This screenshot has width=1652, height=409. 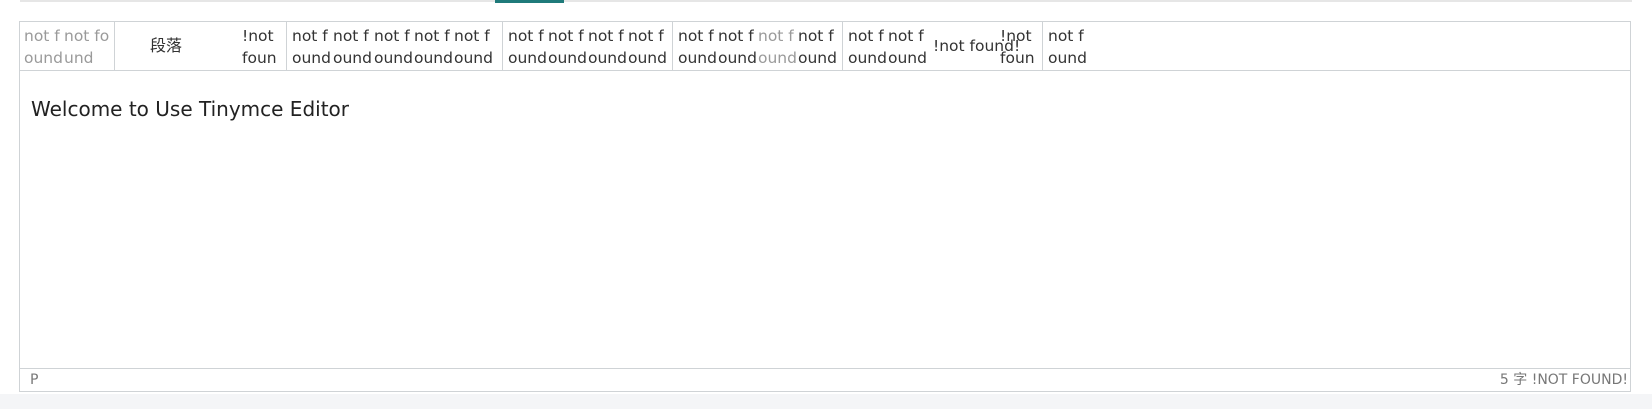 I want to click on toolbar-align-right-button: not found, so click(x=608, y=46).